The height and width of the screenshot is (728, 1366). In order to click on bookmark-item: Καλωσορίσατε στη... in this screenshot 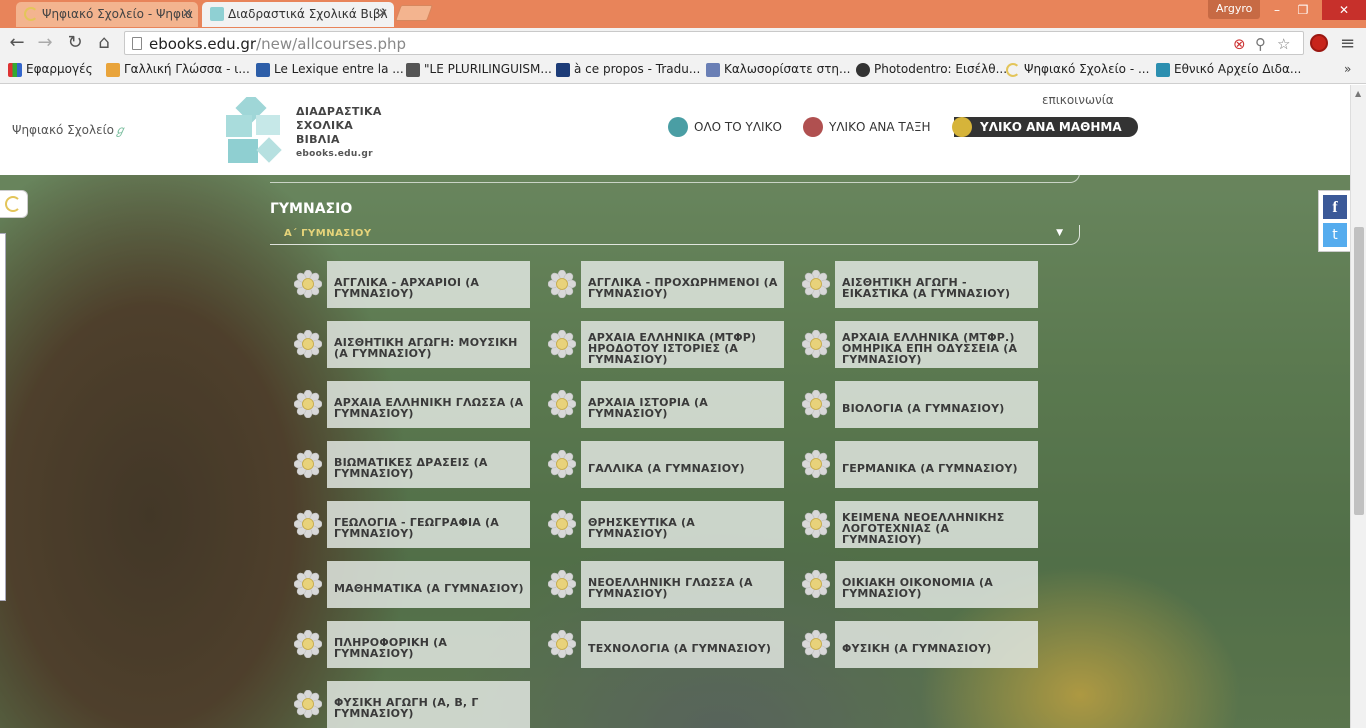, I will do `click(778, 69)`.